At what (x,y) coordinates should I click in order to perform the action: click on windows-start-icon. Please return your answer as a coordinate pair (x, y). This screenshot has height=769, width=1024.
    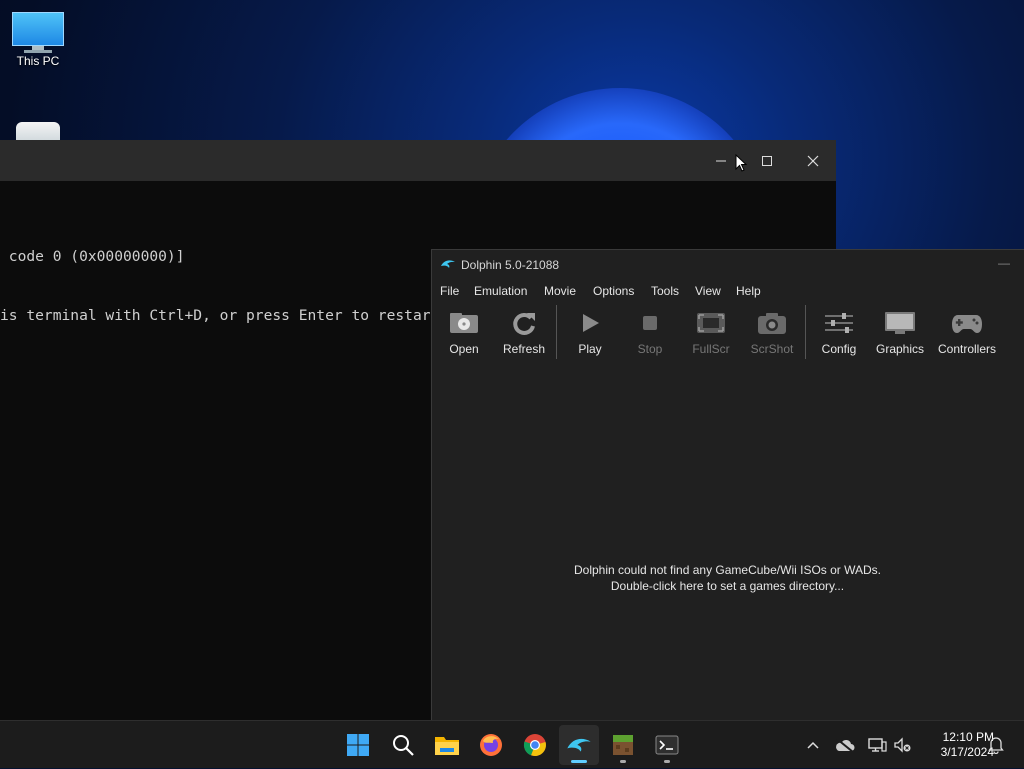
    Looking at the image, I should click on (358, 745).